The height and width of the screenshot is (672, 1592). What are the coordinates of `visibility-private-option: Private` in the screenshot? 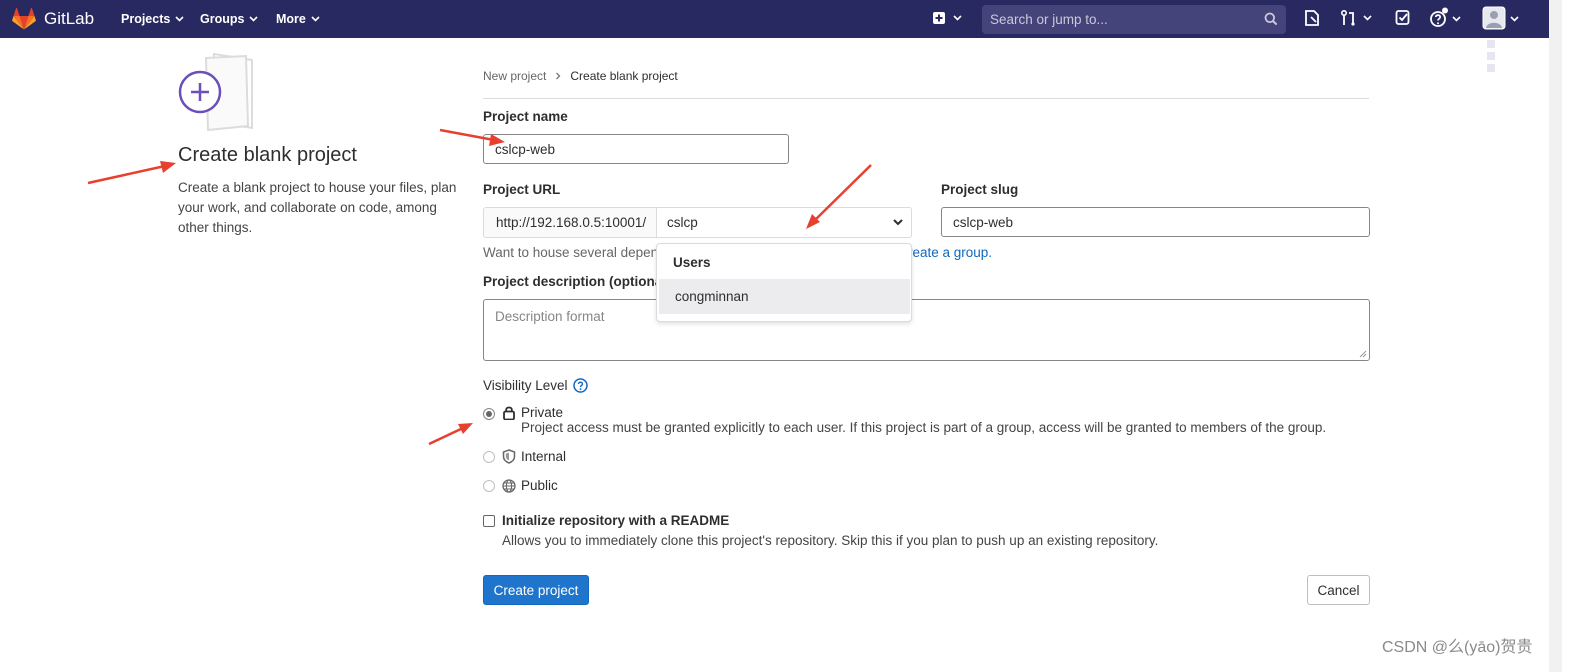 It's located at (532, 412).